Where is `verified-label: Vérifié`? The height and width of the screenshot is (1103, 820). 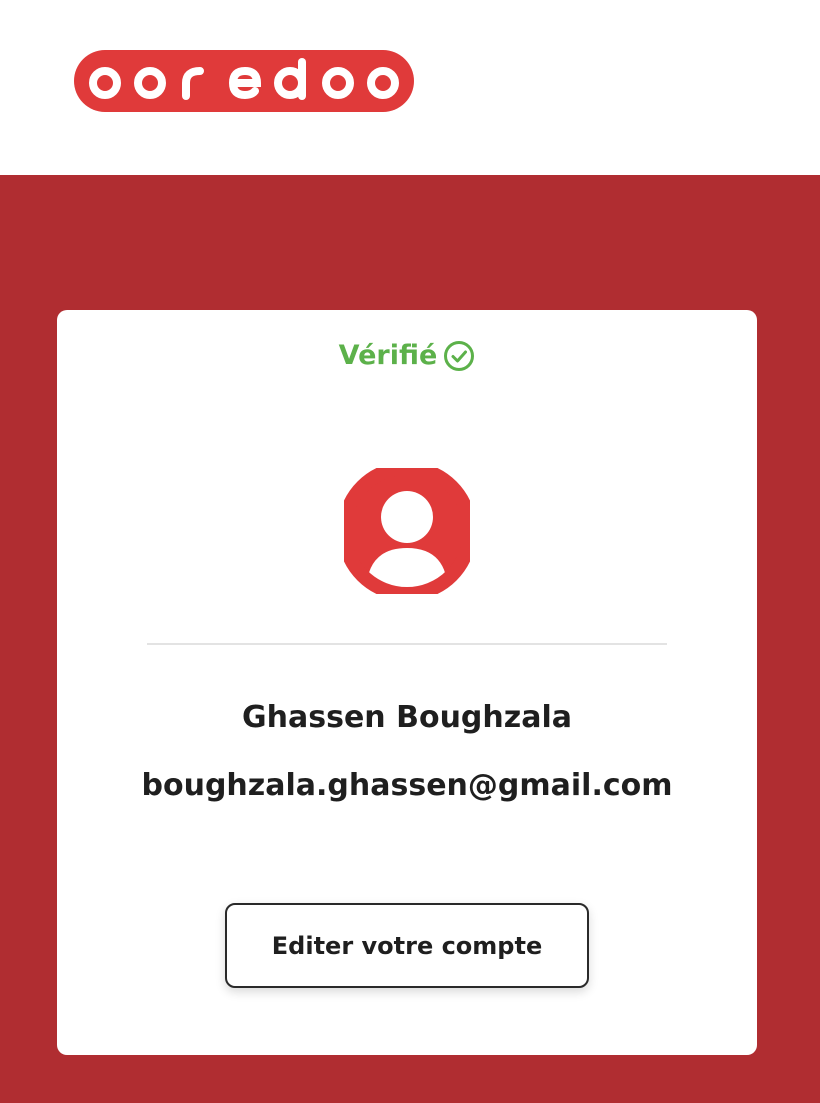 verified-label: Vérifié is located at coordinates (388, 355).